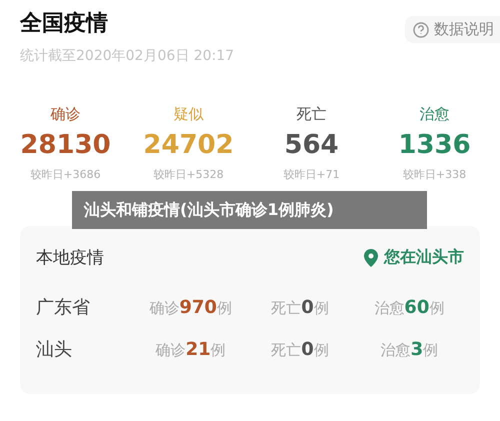 Image resolution: width=500 pixels, height=421 pixels. What do you see at coordinates (65, 114) in the screenshot?
I see `stat-label: 确诊` at bounding box center [65, 114].